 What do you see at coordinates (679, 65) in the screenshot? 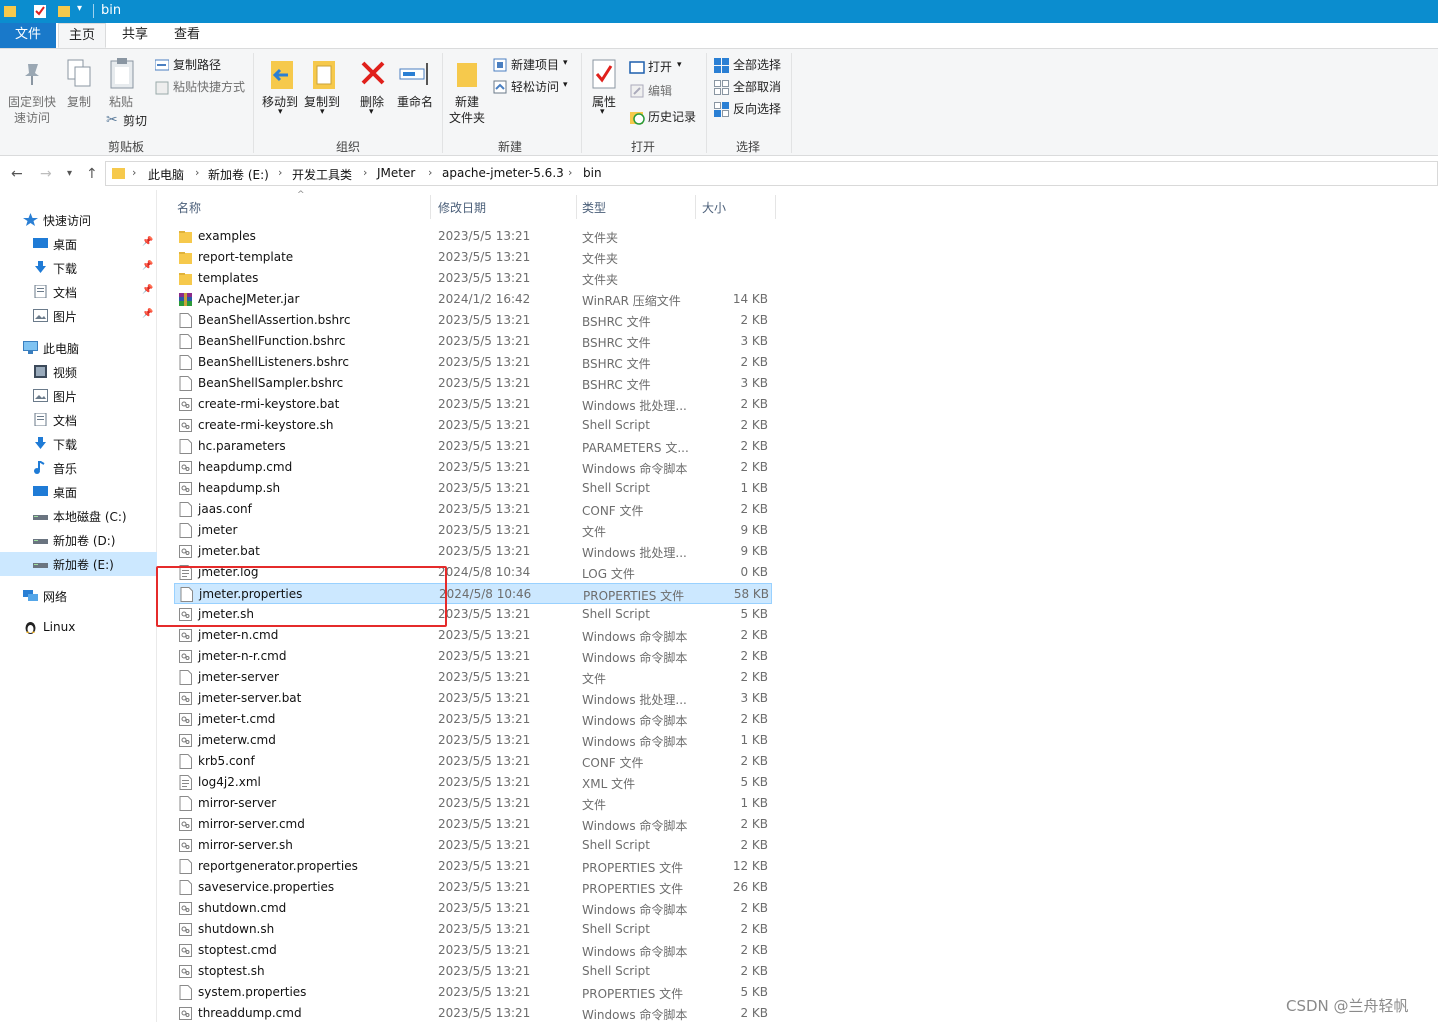
I see `open-dropdown-icon: ▾` at bounding box center [679, 65].